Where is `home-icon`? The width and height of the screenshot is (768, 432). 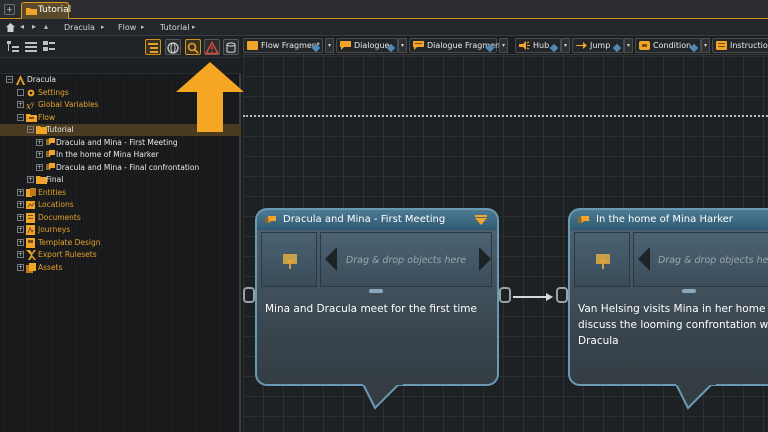 home-icon is located at coordinates (10, 27).